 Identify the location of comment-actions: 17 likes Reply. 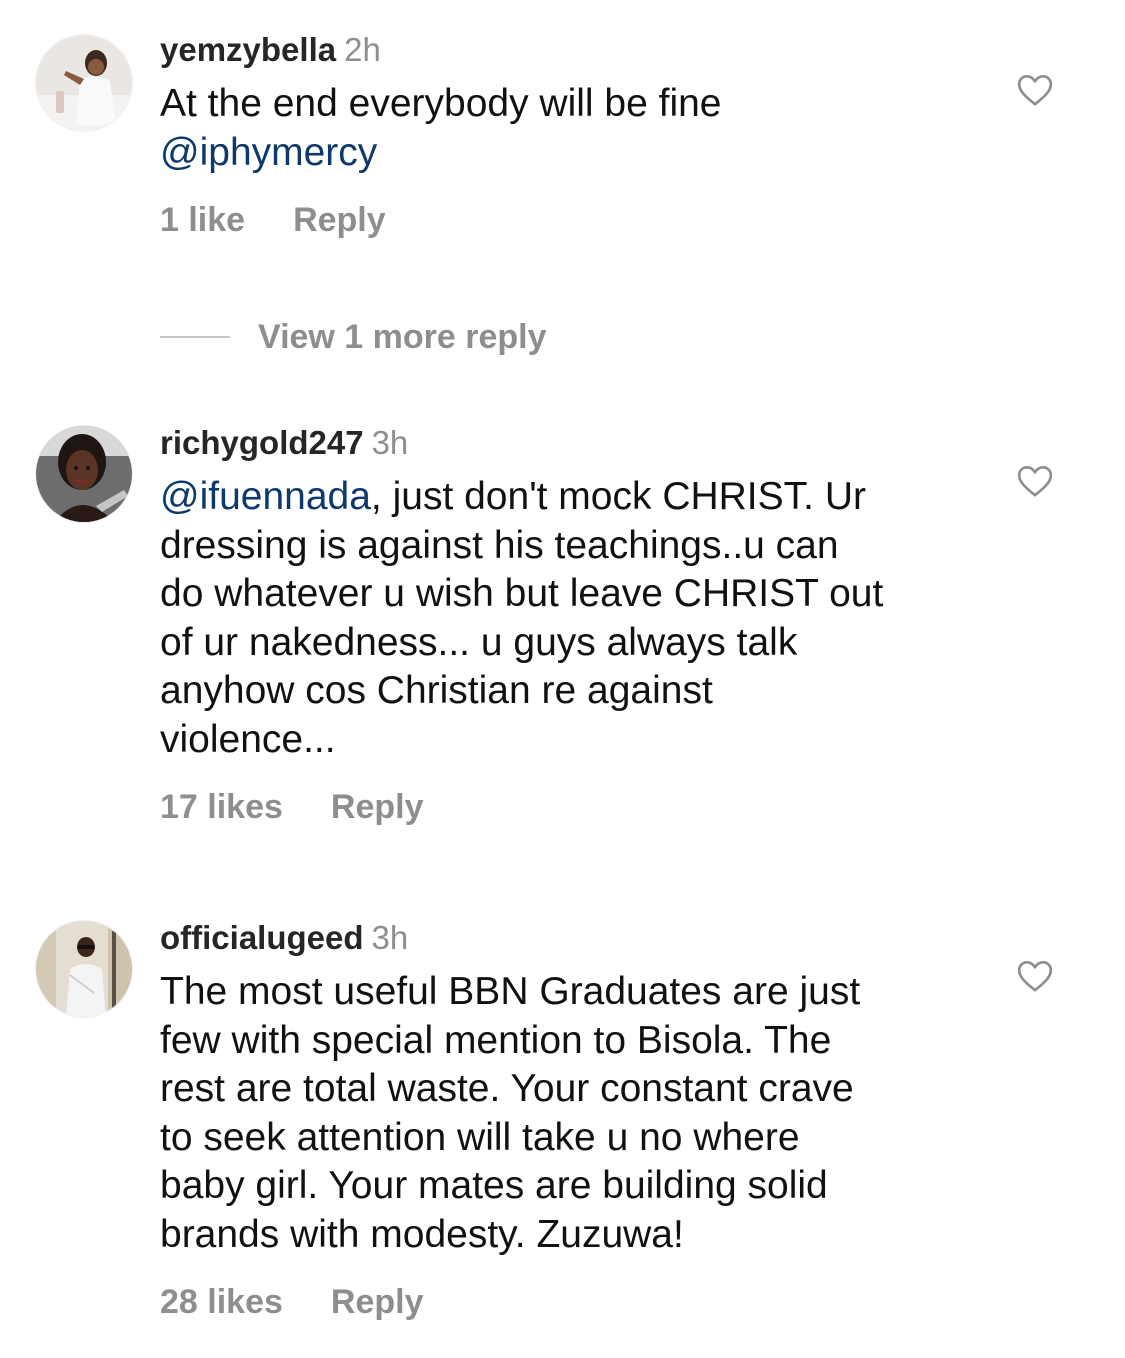
(560, 807).